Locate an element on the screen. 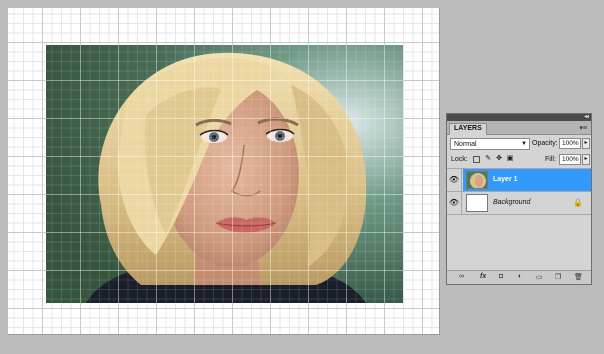  layer-main: Layer 1 is located at coordinates (527, 180).